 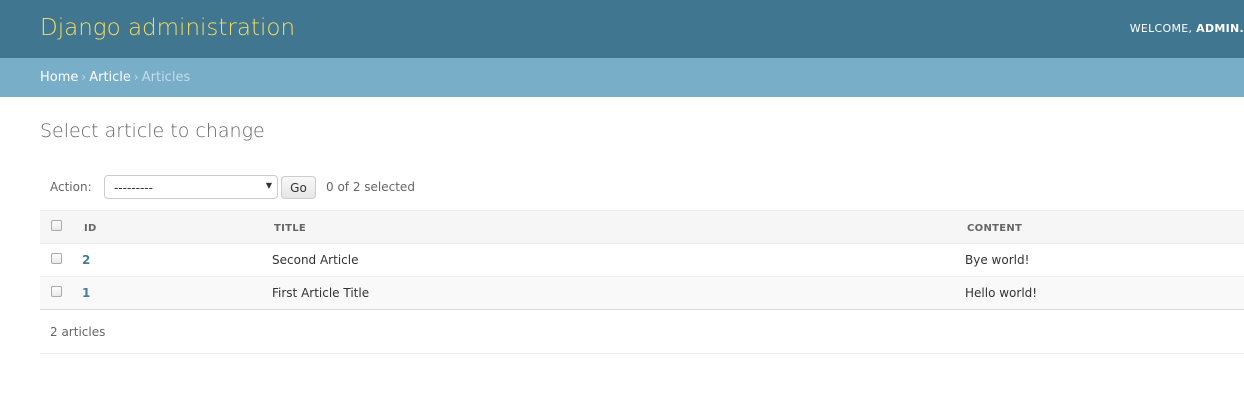 I want to click on breadcrumb-app-link: Article, so click(x=110, y=77).